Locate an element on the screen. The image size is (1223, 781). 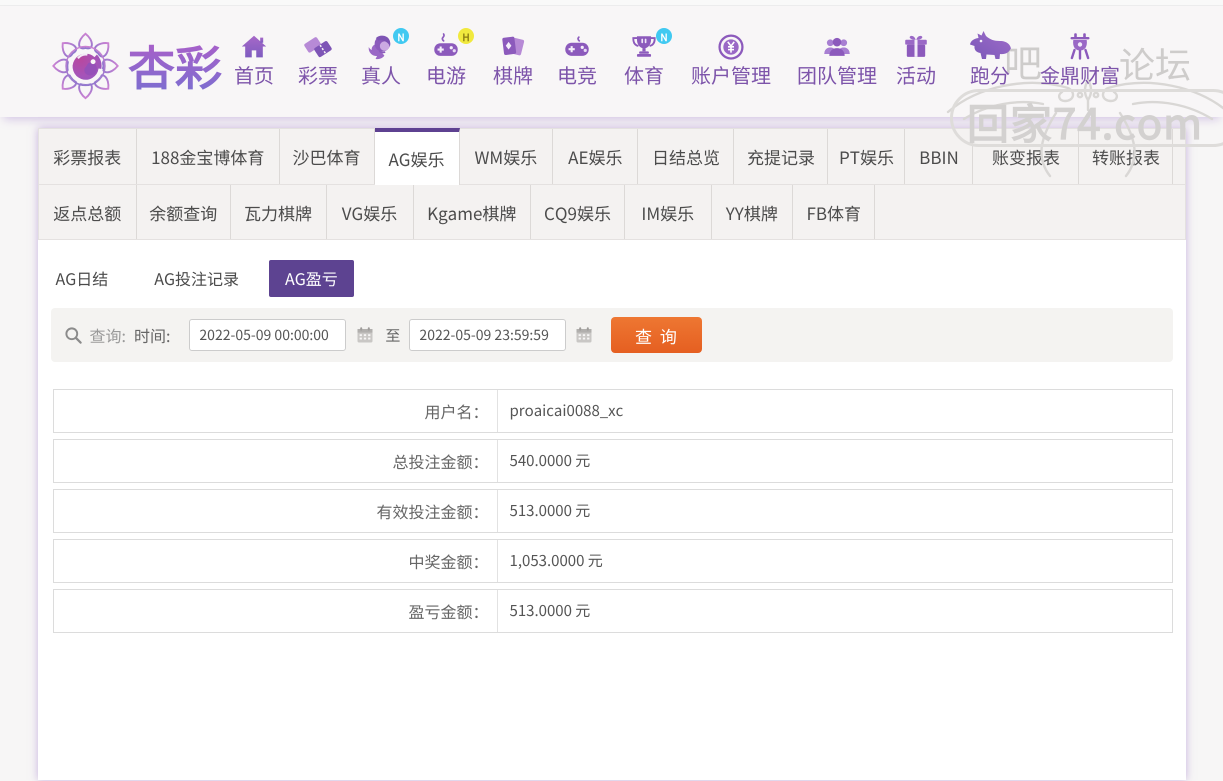
golden-ding-icon is located at coordinates (1080, 47).